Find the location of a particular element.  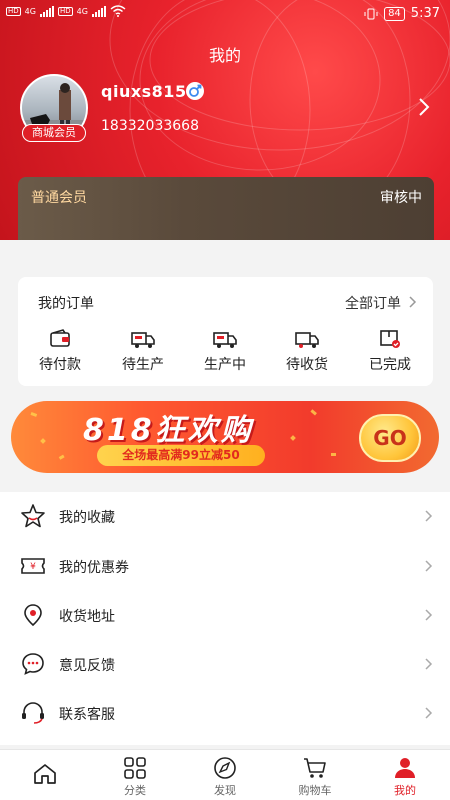

tab-cart: 购物车 is located at coordinates (315, 777).